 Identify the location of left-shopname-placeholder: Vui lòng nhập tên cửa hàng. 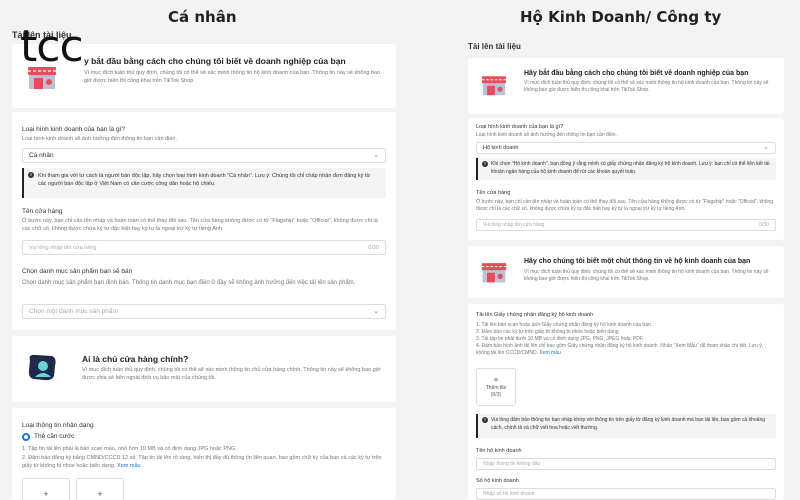
(63, 248).